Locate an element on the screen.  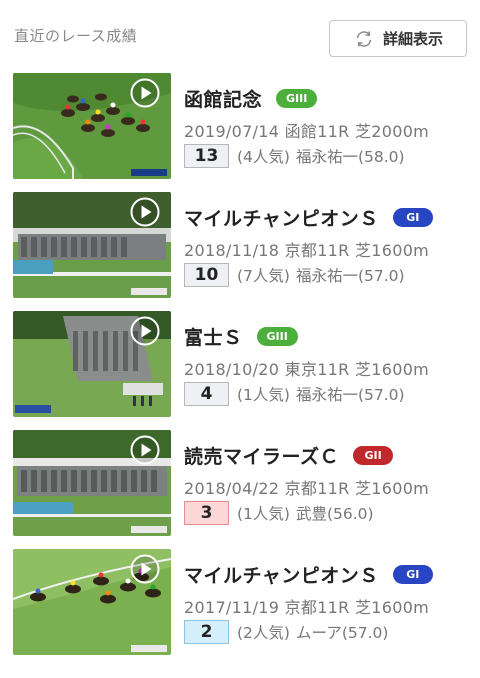
finish-position: 2 is located at coordinates (206, 632).